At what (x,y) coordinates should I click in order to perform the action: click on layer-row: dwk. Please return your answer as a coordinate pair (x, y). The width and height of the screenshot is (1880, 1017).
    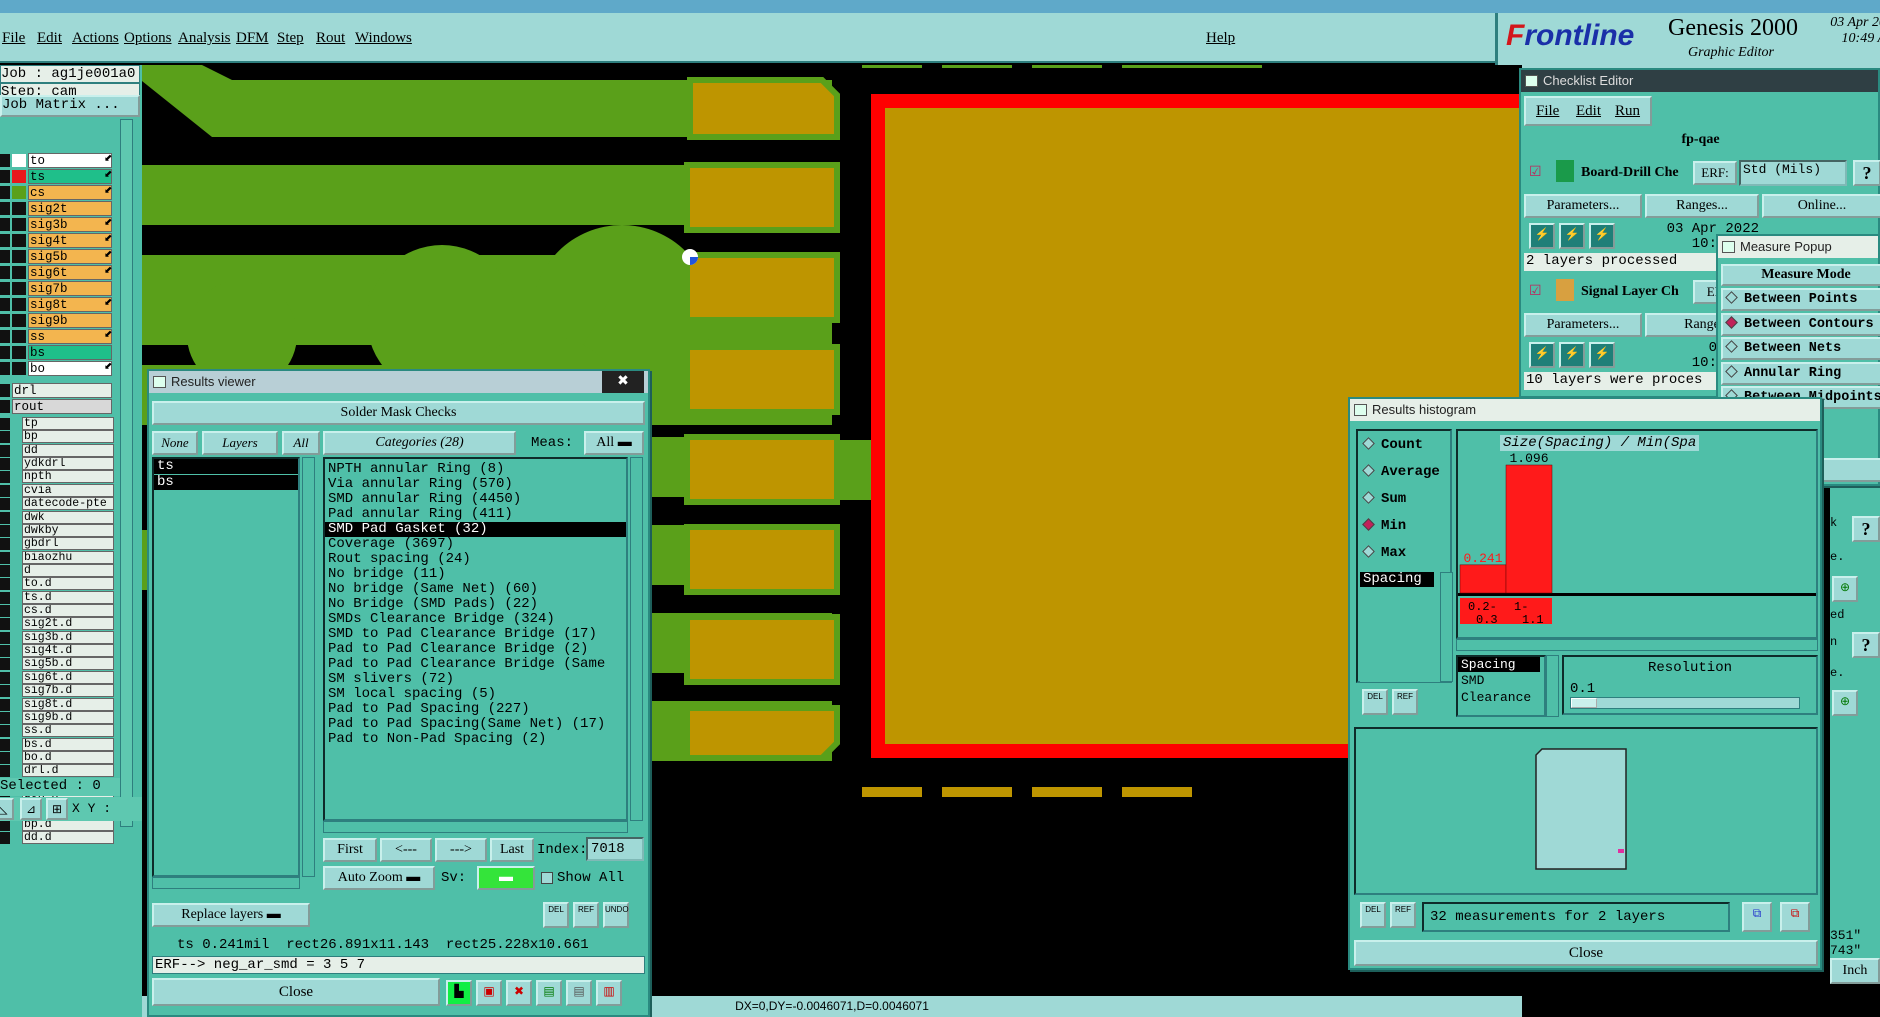
    Looking at the image, I should click on (57, 517).